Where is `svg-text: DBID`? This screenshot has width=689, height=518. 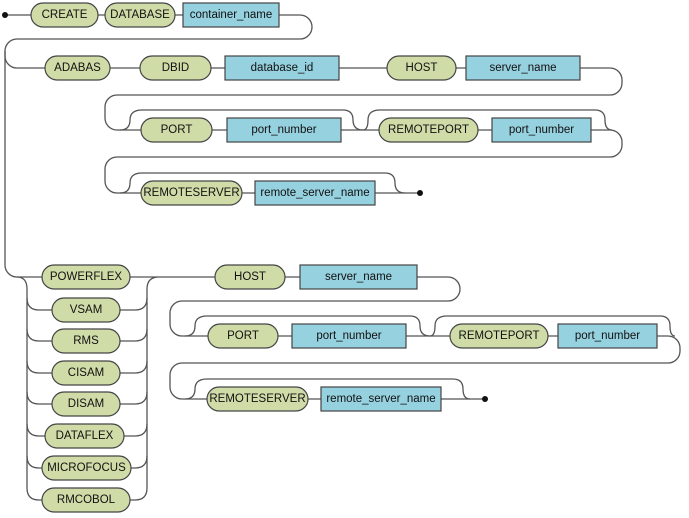
svg-text: DBID is located at coordinates (175, 68).